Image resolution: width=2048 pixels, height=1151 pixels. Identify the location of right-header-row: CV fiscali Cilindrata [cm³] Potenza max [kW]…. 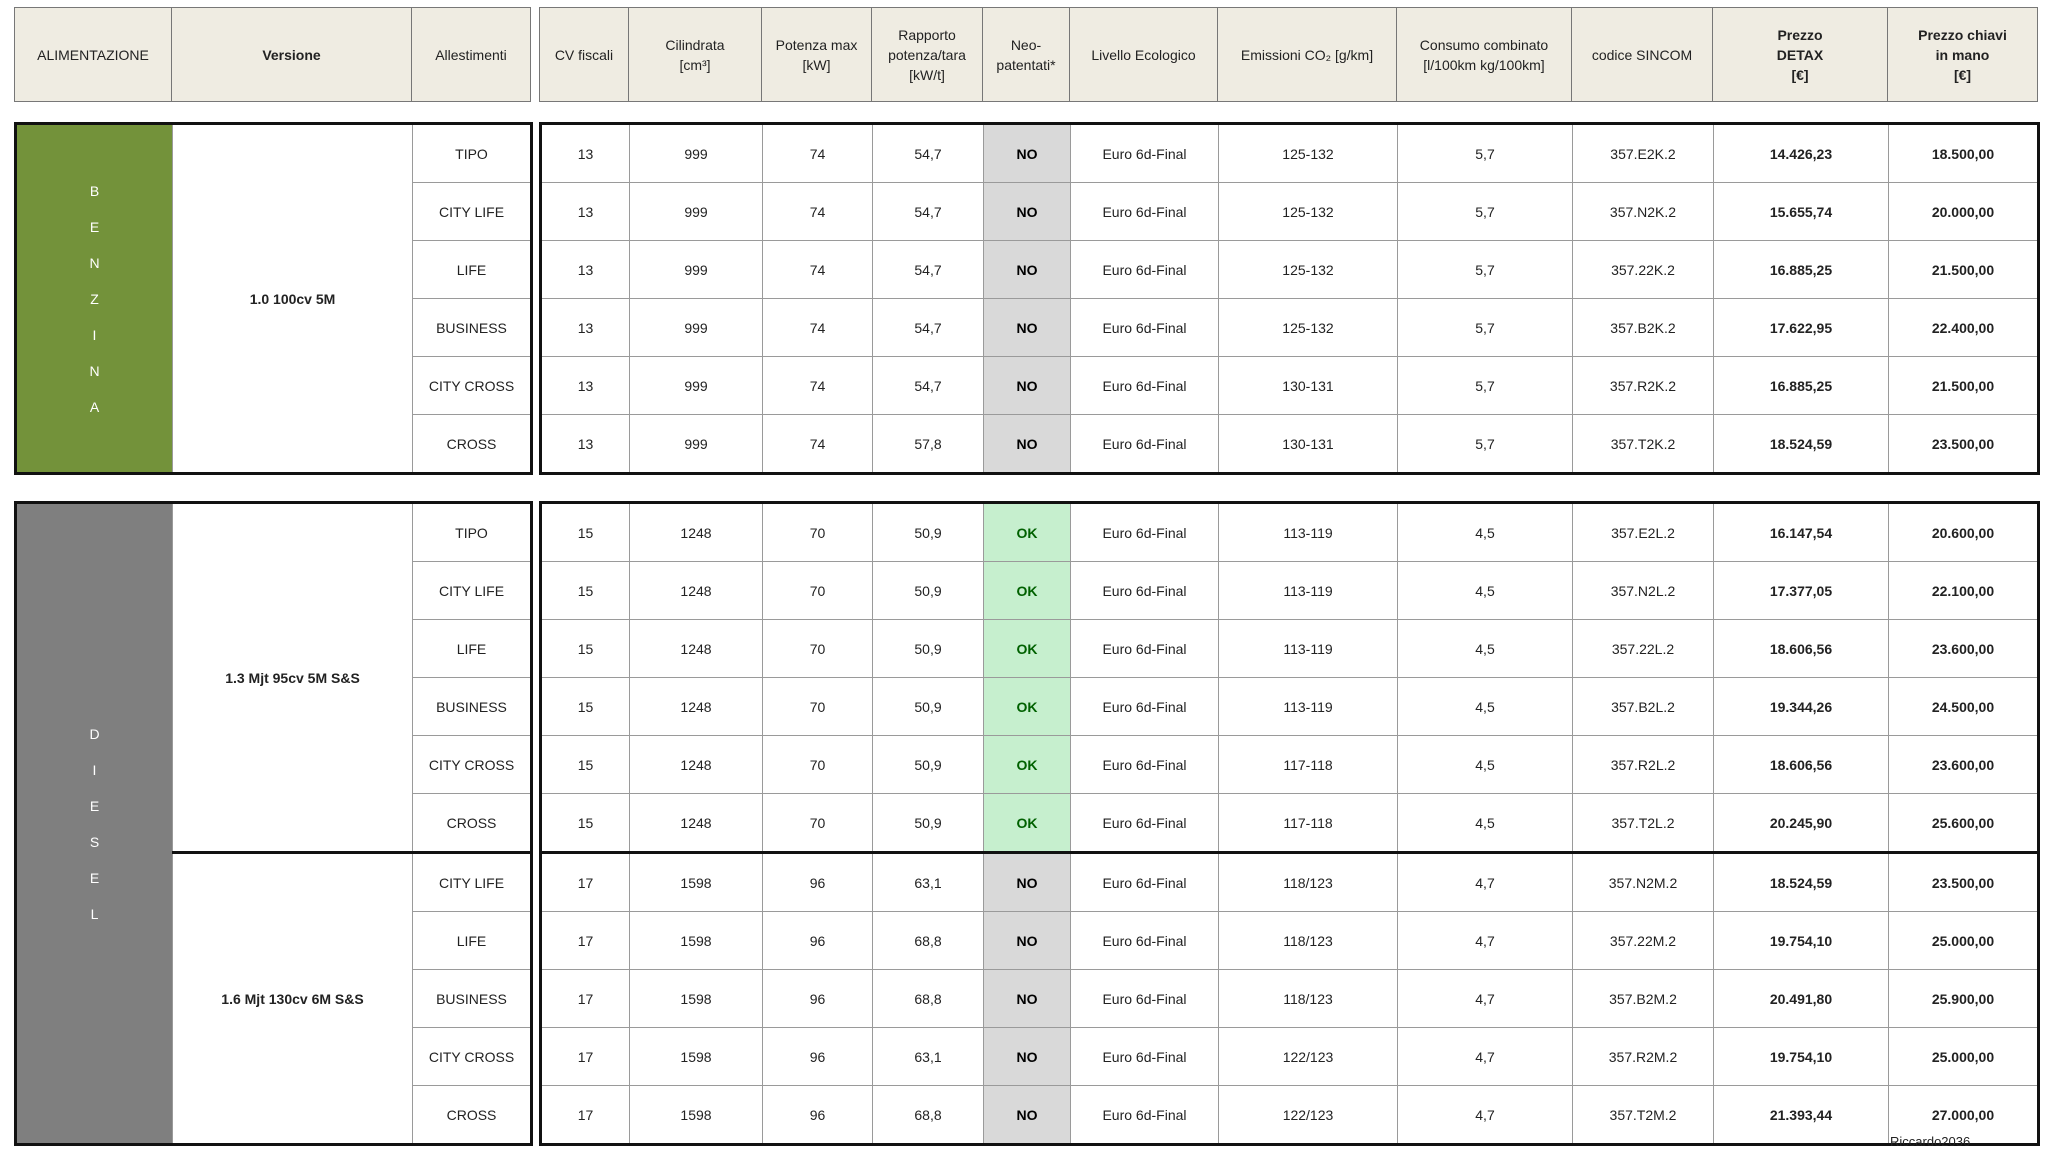
(1288, 54).